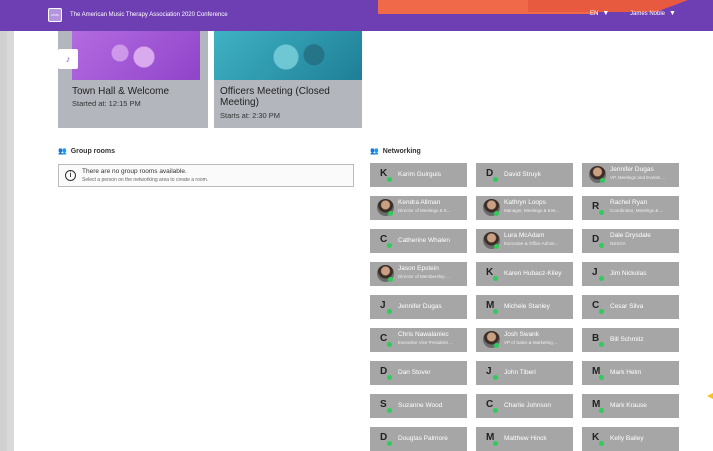  Describe the element at coordinates (594, 13) in the screenshot. I see `language-label: EN` at that location.